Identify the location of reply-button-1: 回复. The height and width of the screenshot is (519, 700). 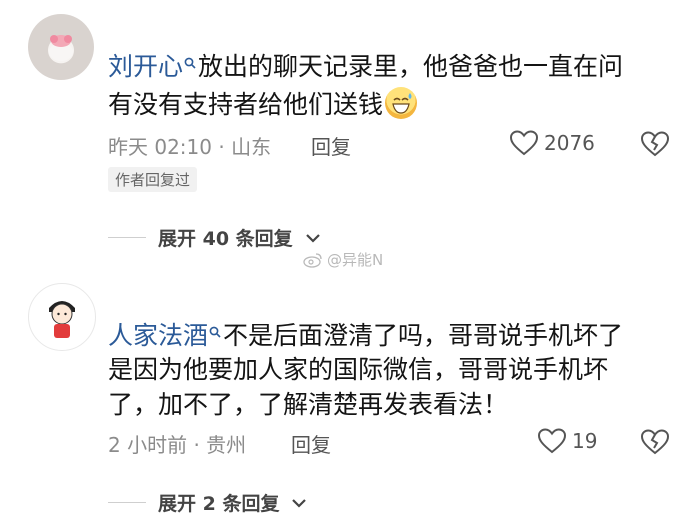
(331, 145).